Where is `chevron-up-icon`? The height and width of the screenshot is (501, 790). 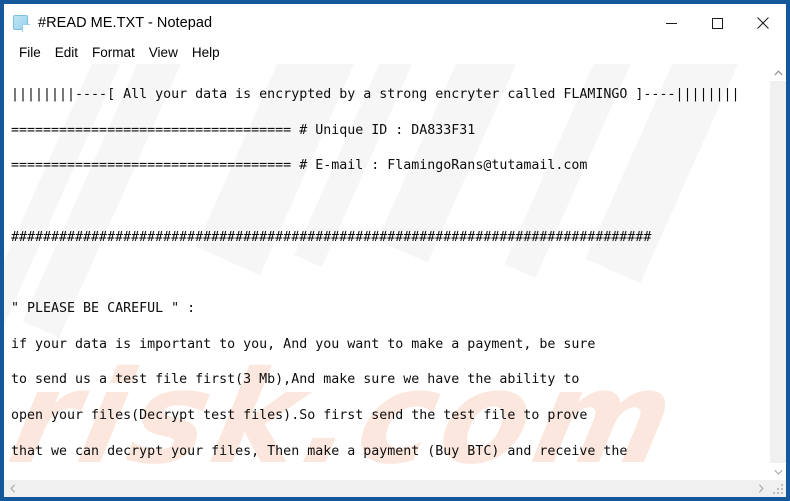 chevron-up-icon is located at coordinates (778, 72).